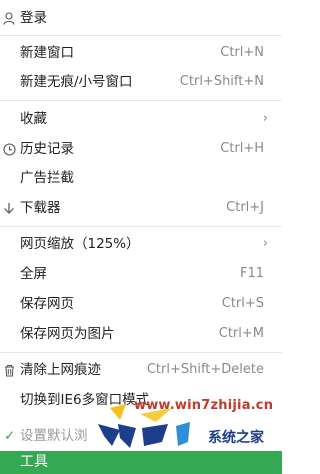 The width and height of the screenshot is (320, 474). I want to click on menu-item-zoom: 网页缩放（125%） ›, so click(141, 244).